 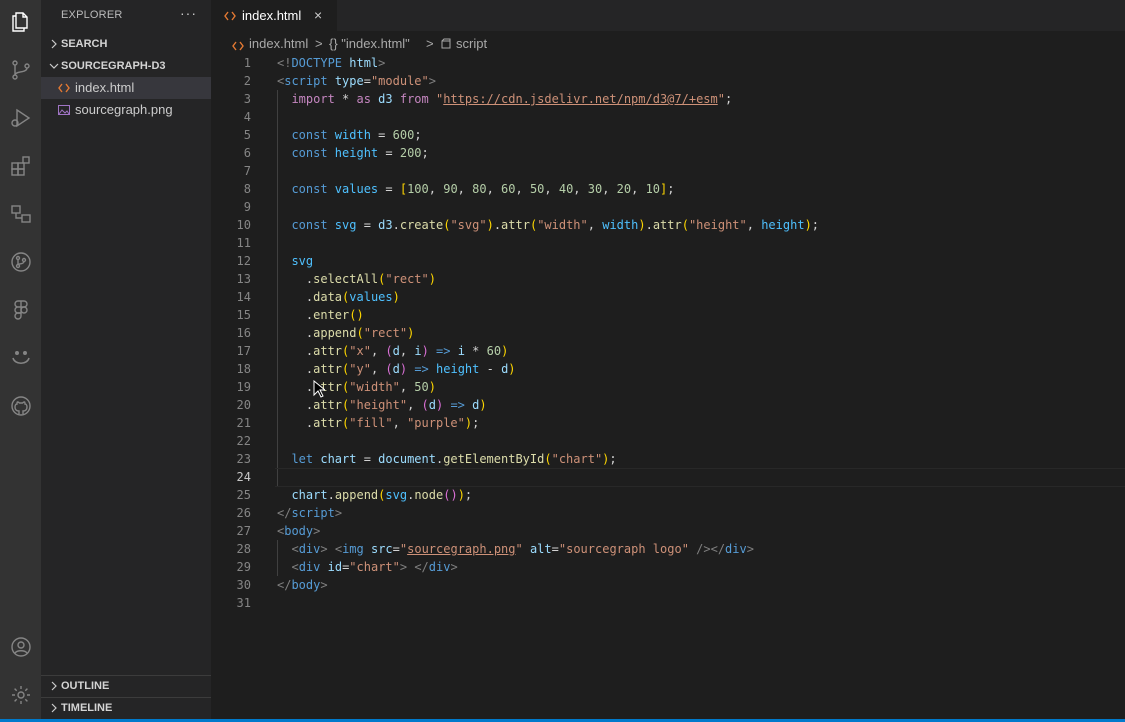 What do you see at coordinates (331, 63) in the screenshot?
I see `code-text: <!DOCTYPE html>` at bounding box center [331, 63].